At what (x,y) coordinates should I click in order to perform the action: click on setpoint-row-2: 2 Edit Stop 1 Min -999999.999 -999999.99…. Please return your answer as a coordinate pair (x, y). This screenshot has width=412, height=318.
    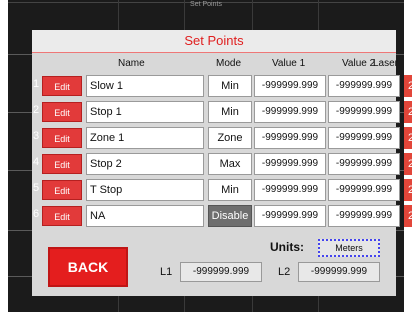
    Looking at the image, I should click on (222, 112).